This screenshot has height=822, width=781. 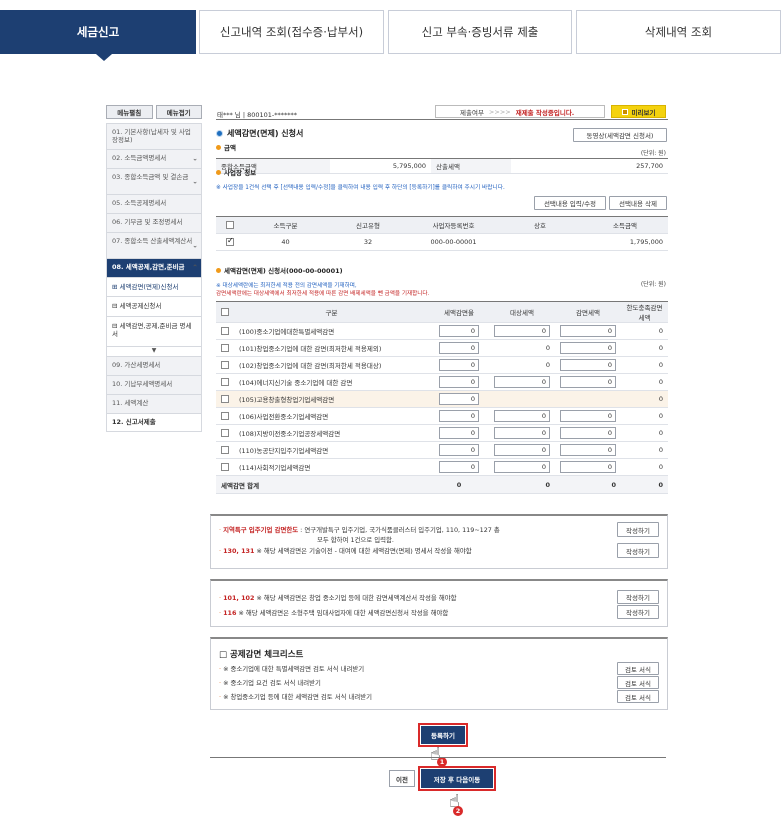 What do you see at coordinates (154, 350) in the screenshot?
I see `scroll-down-icon: ▼` at bounding box center [154, 350].